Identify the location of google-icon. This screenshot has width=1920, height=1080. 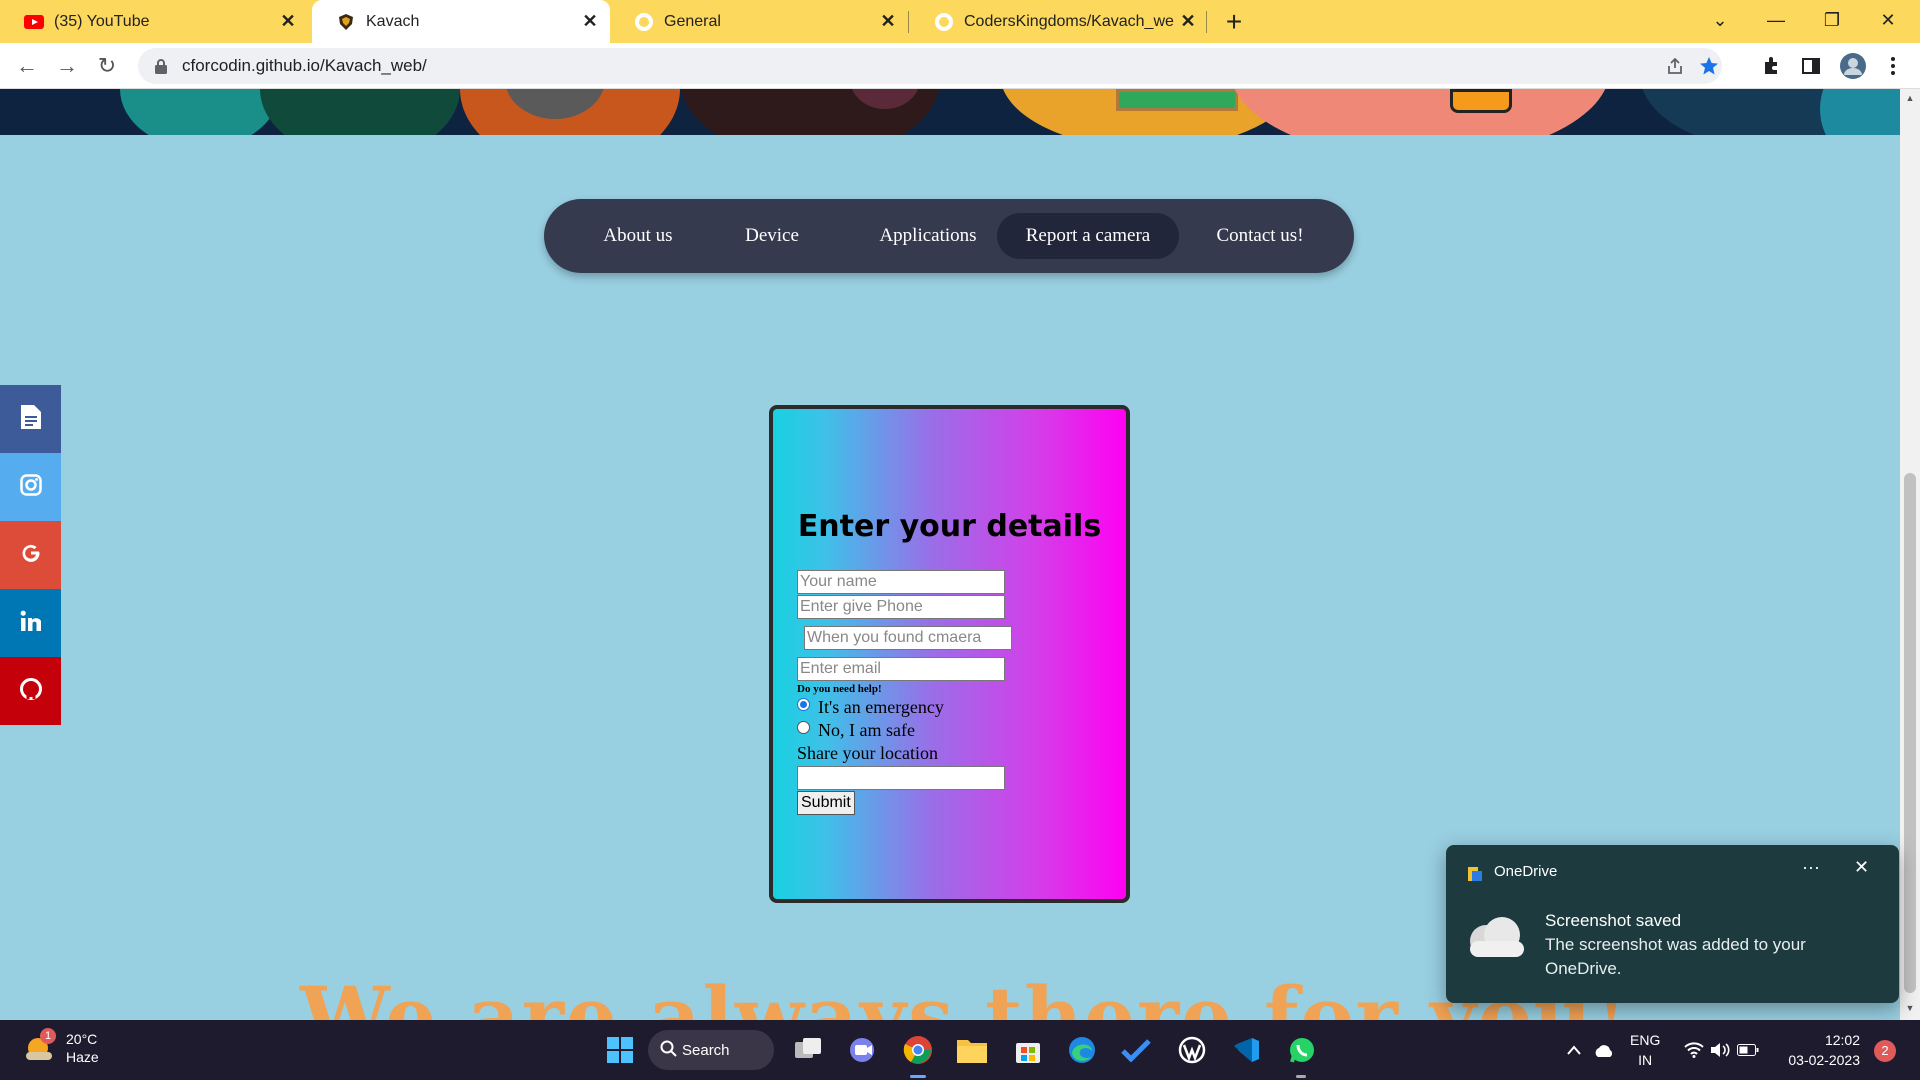
(31, 555).